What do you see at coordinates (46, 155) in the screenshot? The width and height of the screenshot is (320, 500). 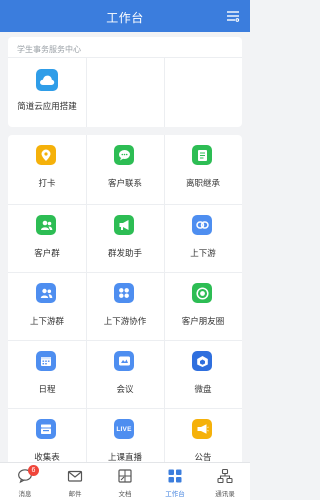 I see `location-pin-icon` at bounding box center [46, 155].